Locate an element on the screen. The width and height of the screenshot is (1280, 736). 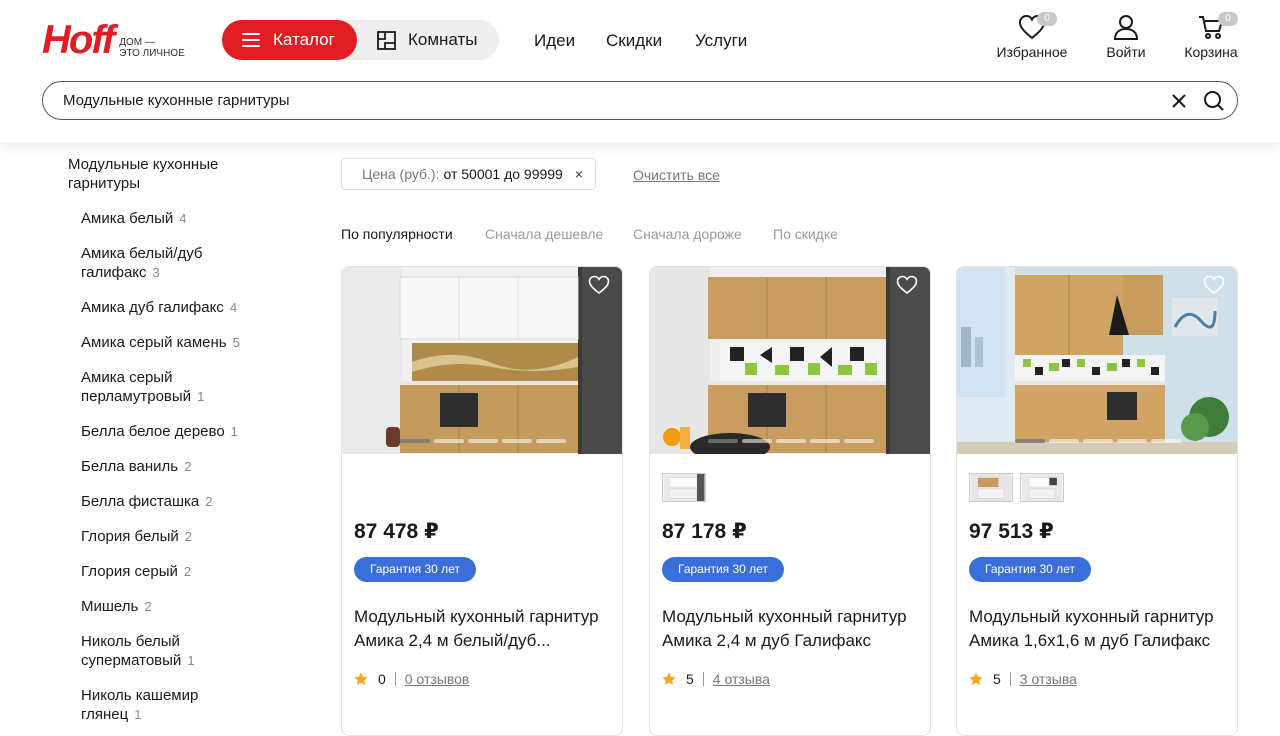
sidebar-item: Амика белый/дуб галифакс 3 is located at coordinates (176, 263).